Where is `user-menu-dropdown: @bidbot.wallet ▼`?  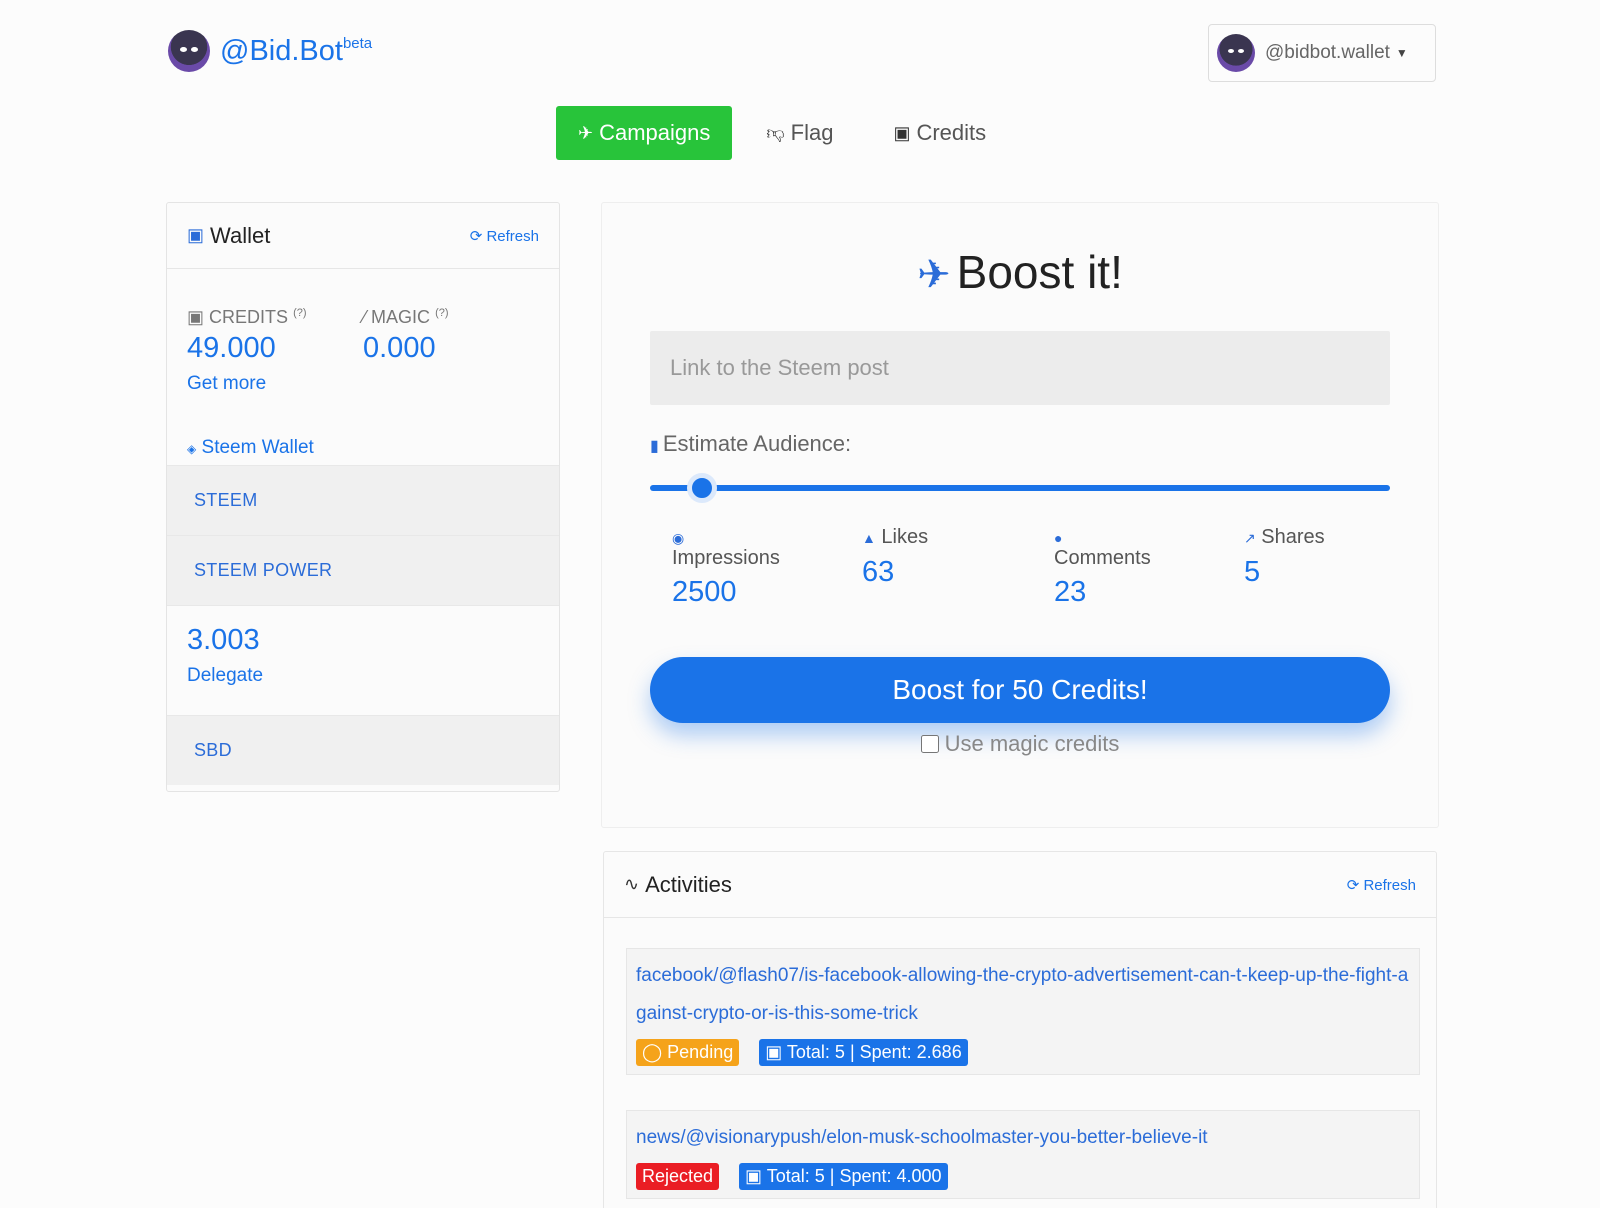 user-menu-dropdown: @bidbot.wallet ▼ is located at coordinates (1322, 53).